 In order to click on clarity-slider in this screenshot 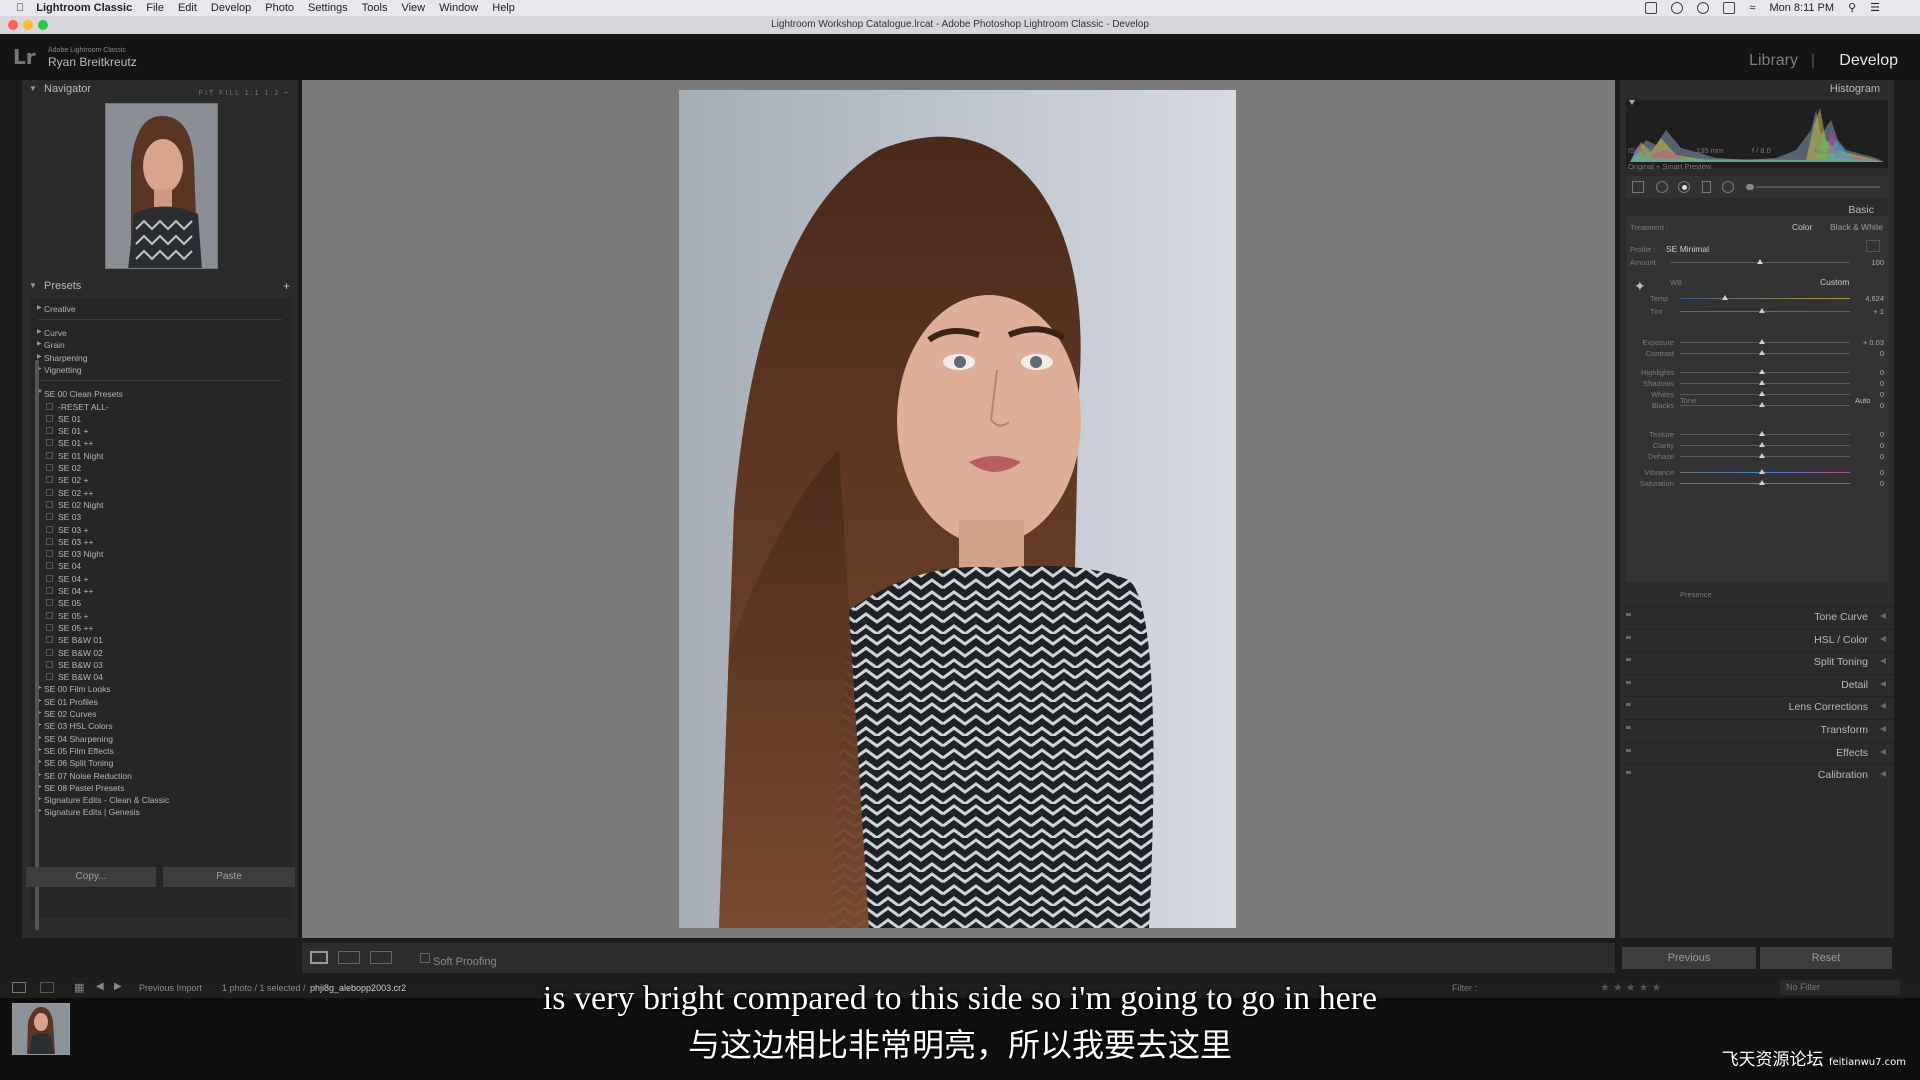, I will do `click(1765, 445)`.